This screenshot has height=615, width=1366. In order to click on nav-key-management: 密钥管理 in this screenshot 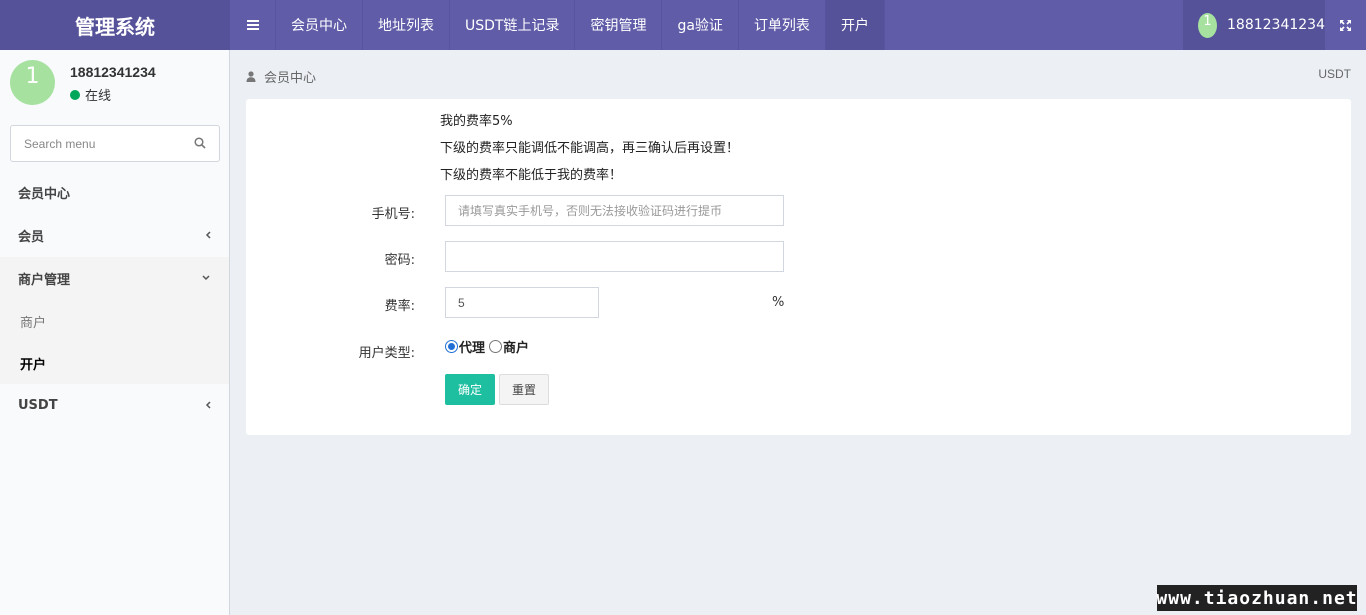, I will do `click(619, 25)`.